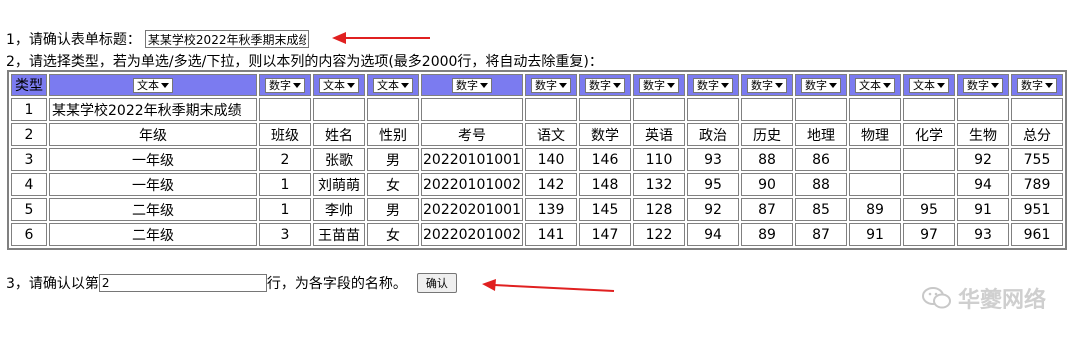 This screenshot has height=343, width=1080. I want to click on table-cell: 年级, so click(153, 134).